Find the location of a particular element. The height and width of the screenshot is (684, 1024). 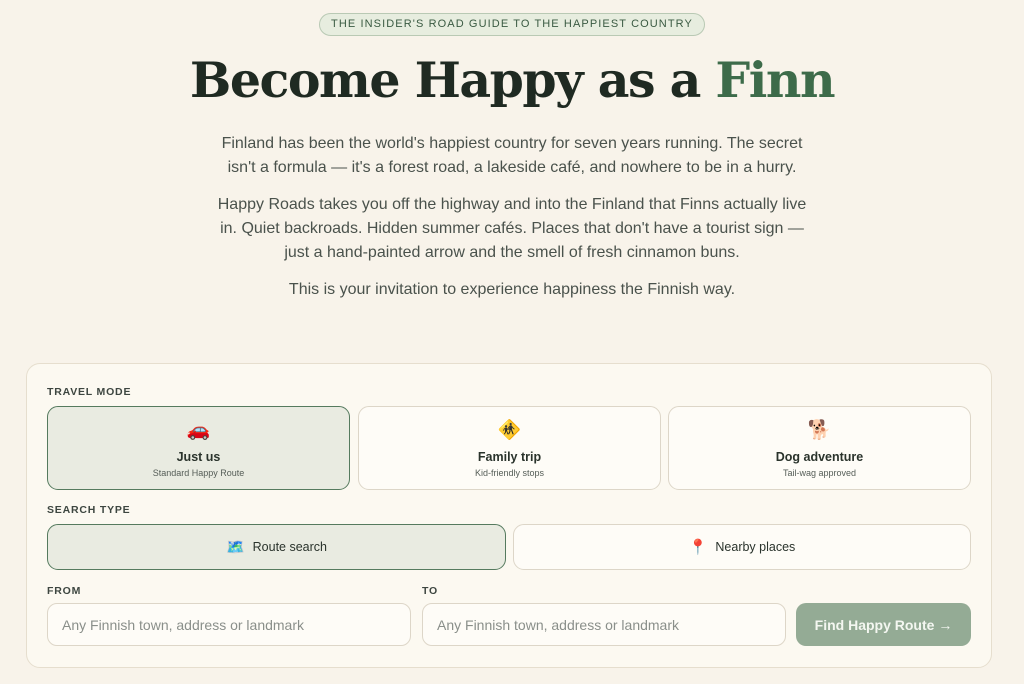

search-type-label: SEARCH TYPE is located at coordinates (89, 510).